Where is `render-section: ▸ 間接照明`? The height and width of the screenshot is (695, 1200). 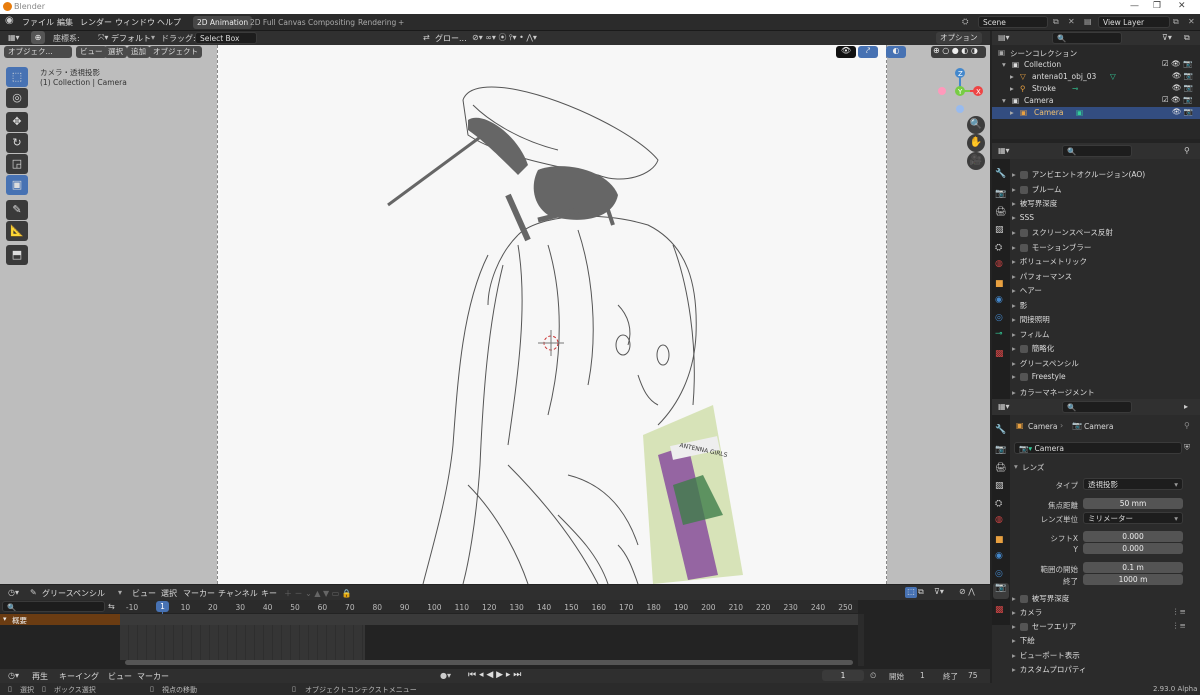
render-section: ▸ 間接照明 is located at coordinates (1102, 320).